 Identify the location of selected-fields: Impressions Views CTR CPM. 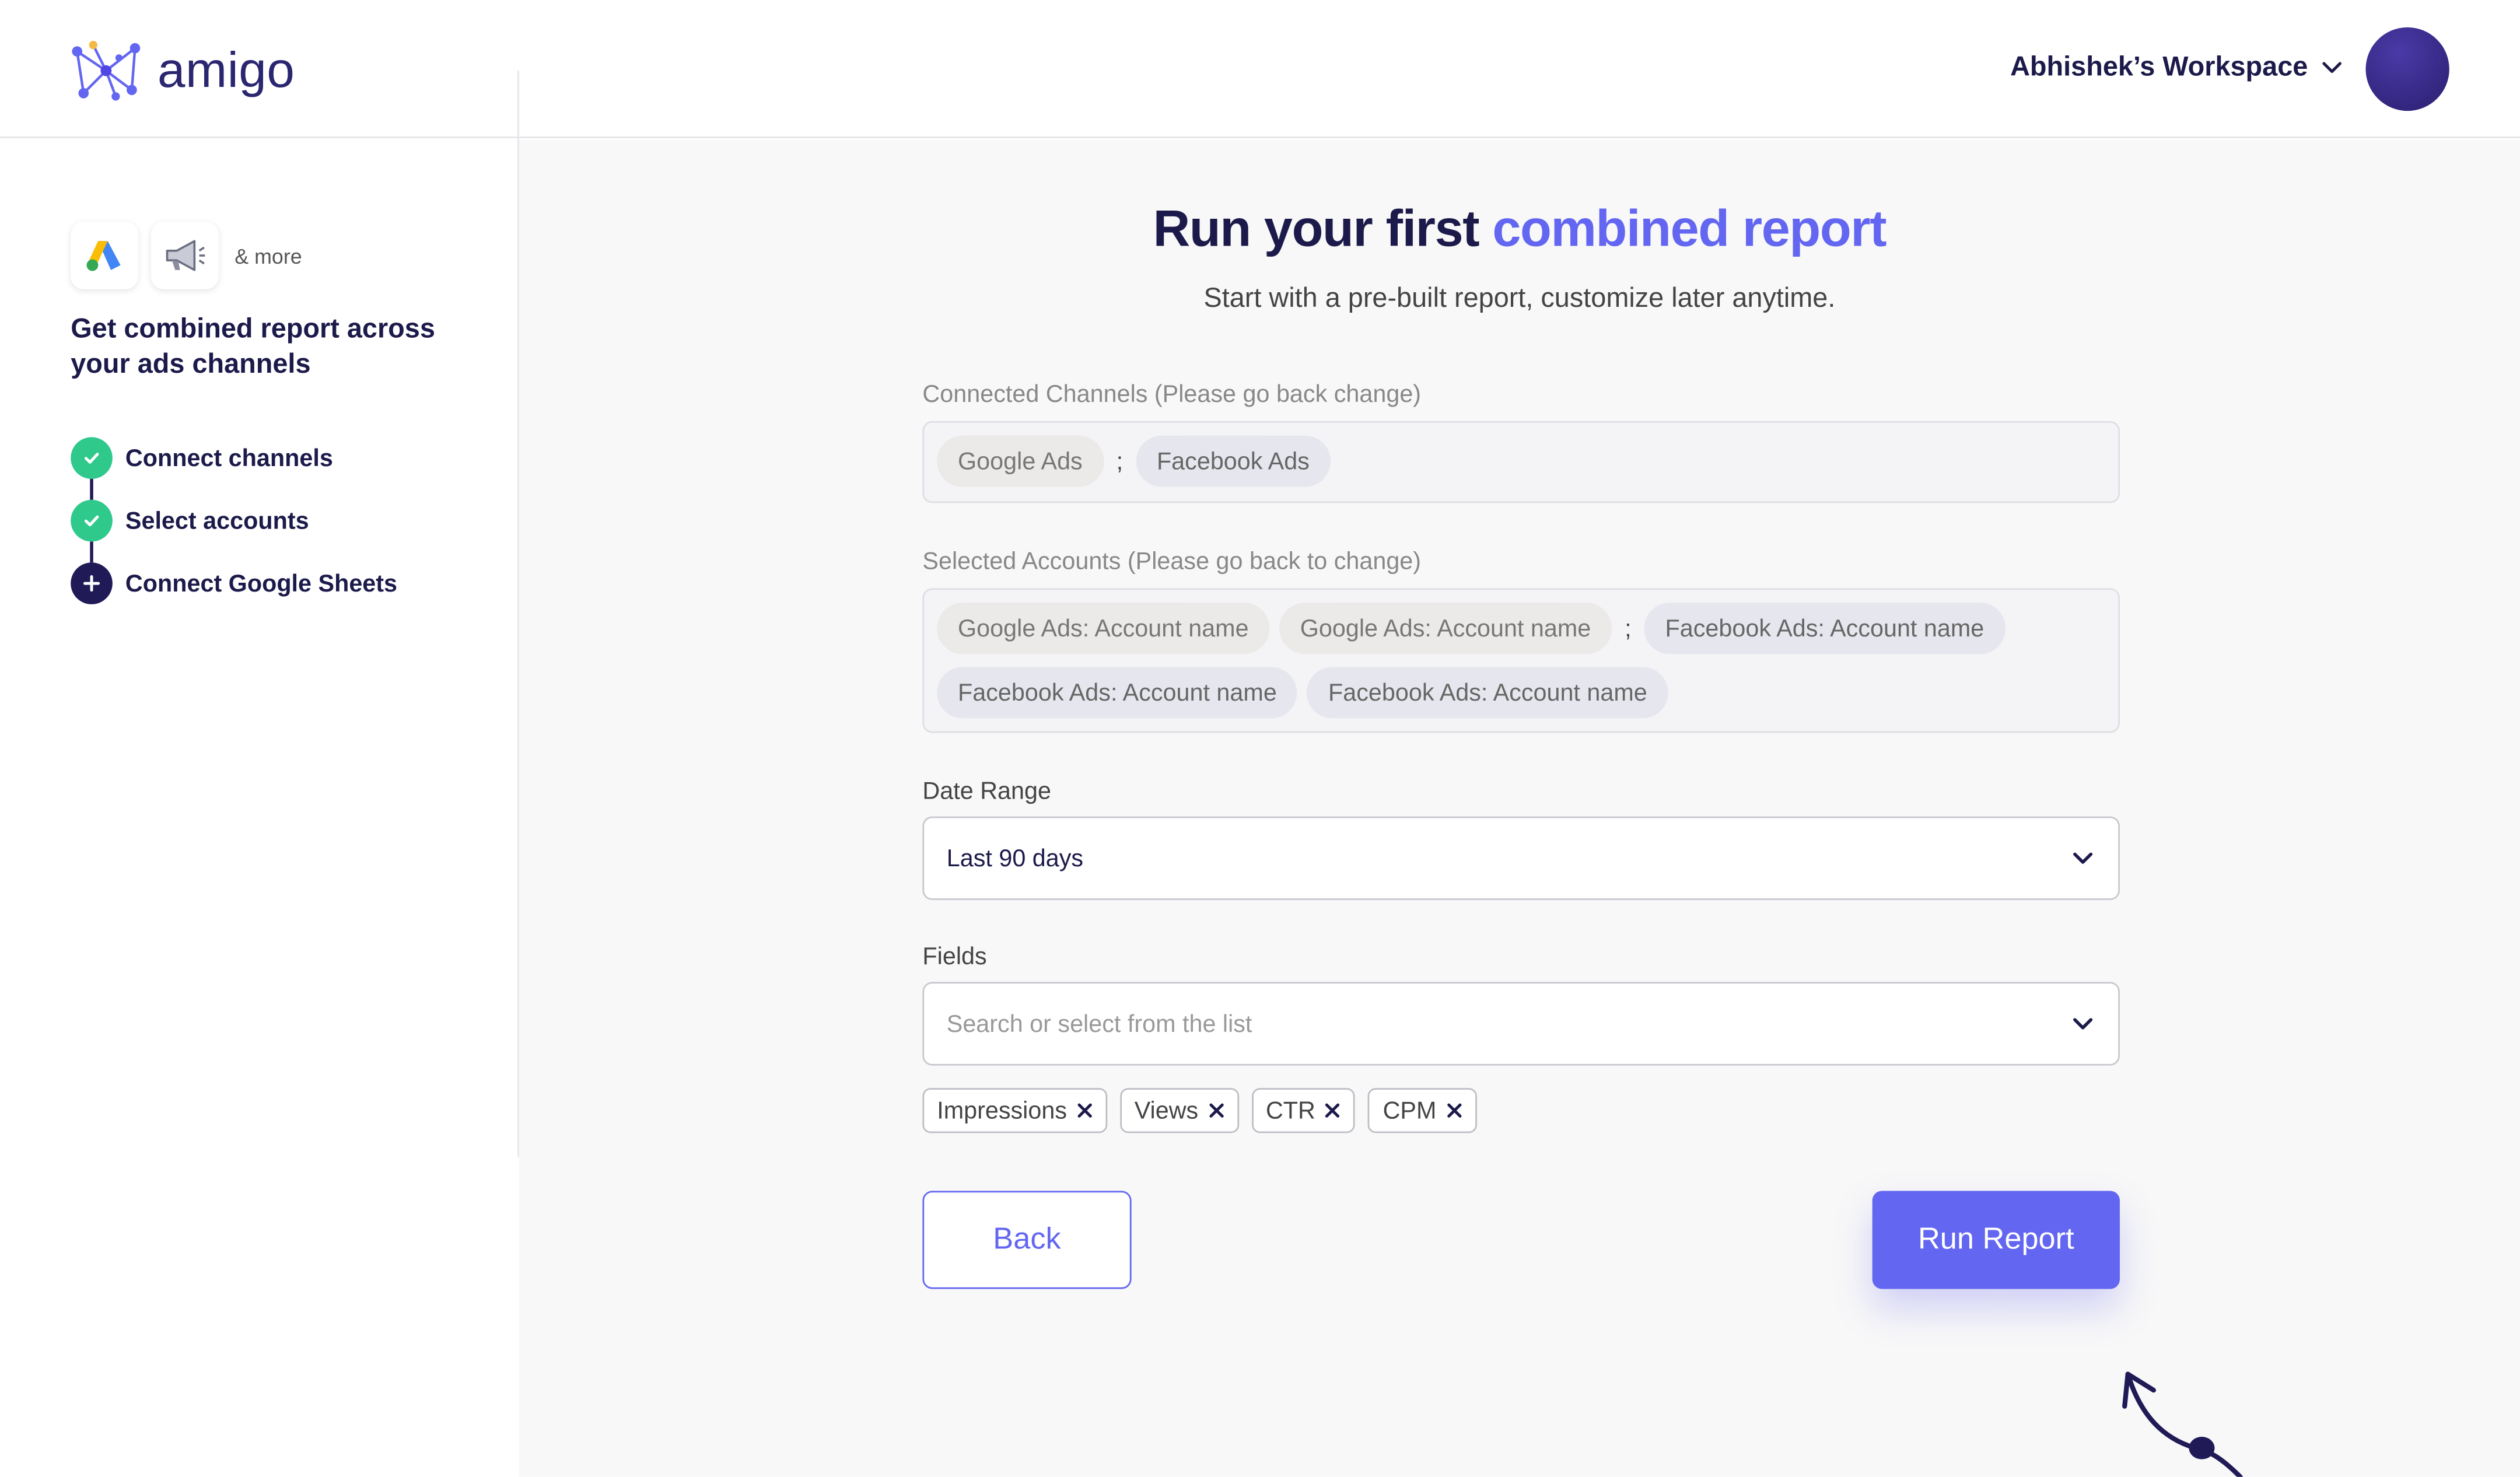
(1199, 1110).